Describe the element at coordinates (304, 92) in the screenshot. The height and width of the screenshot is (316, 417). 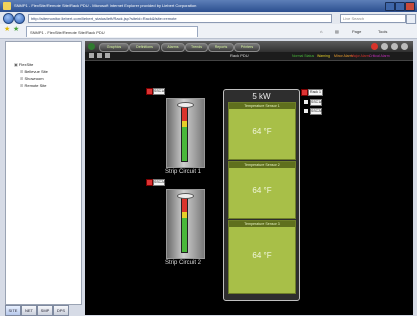
I see `rack-status-indicator` at that location.